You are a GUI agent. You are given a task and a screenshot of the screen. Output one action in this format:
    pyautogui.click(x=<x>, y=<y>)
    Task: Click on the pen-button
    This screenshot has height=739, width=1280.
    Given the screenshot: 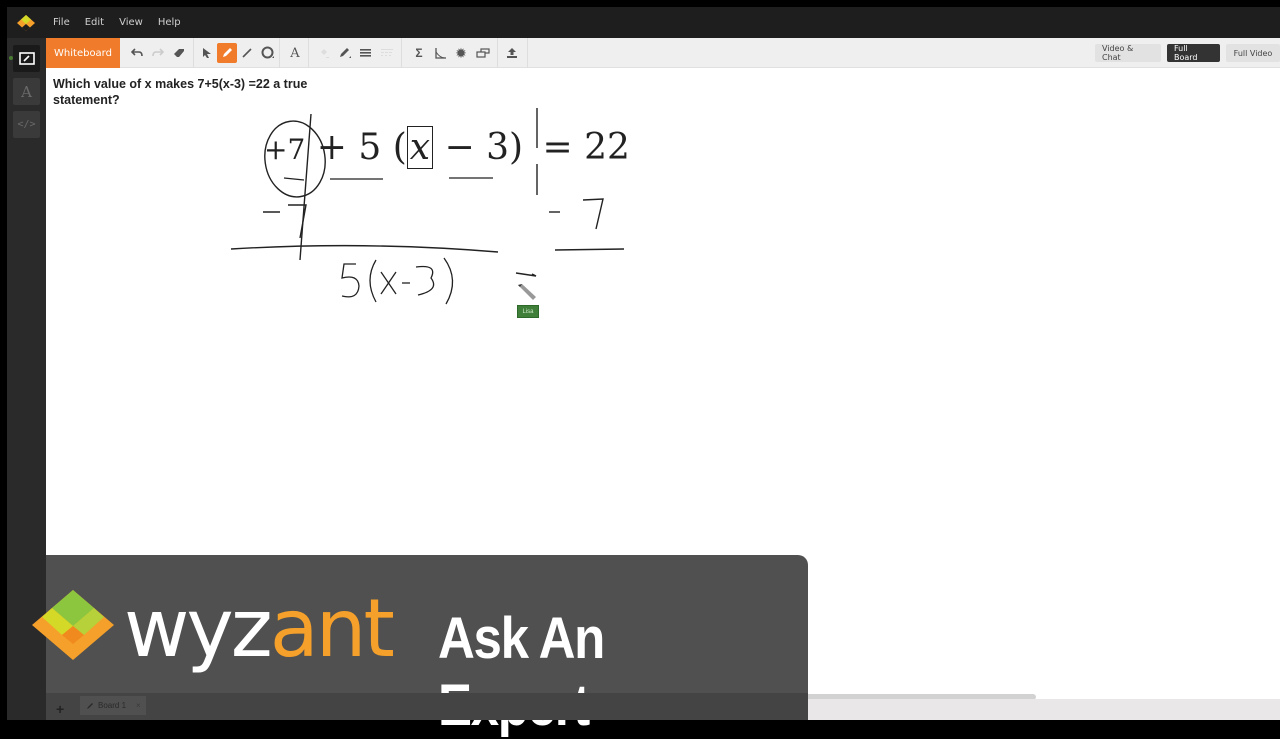 What is the action you would take?
    pyautogui.click(x=227, y=53)
    